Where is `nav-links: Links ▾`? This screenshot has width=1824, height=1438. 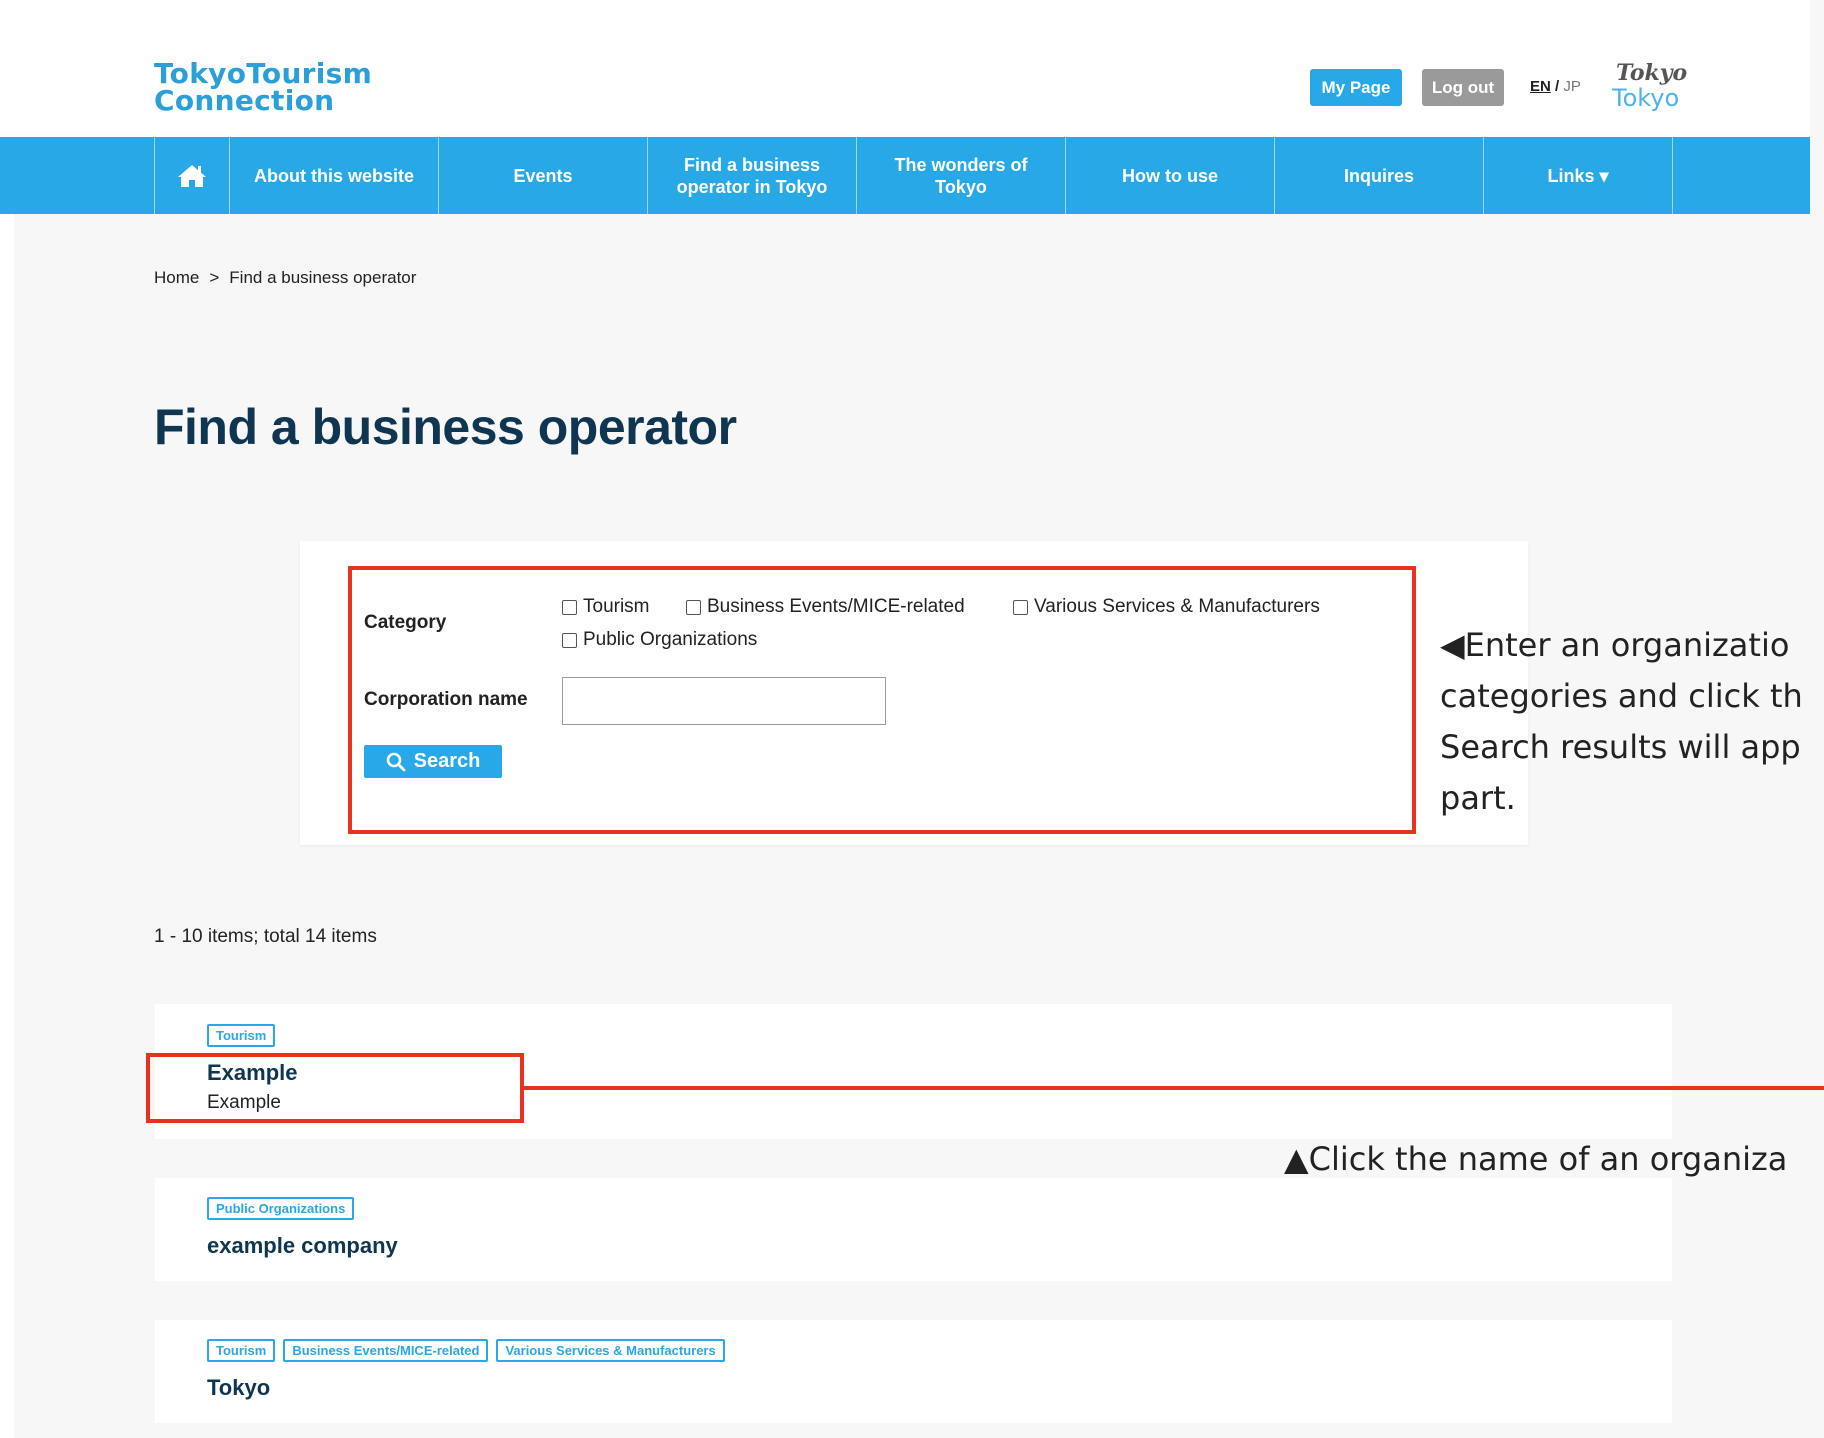 nav-links: Links ▾ is located at coordinates (1577, 175).